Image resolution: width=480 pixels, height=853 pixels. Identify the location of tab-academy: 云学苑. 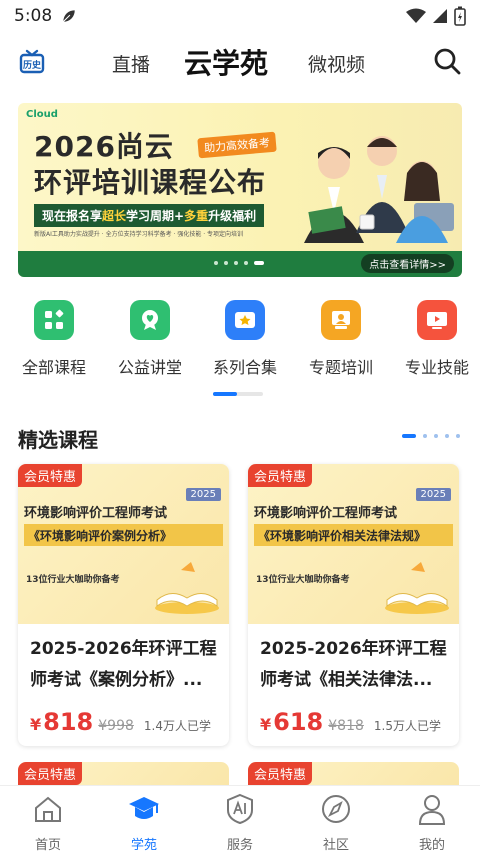
(226, 62).